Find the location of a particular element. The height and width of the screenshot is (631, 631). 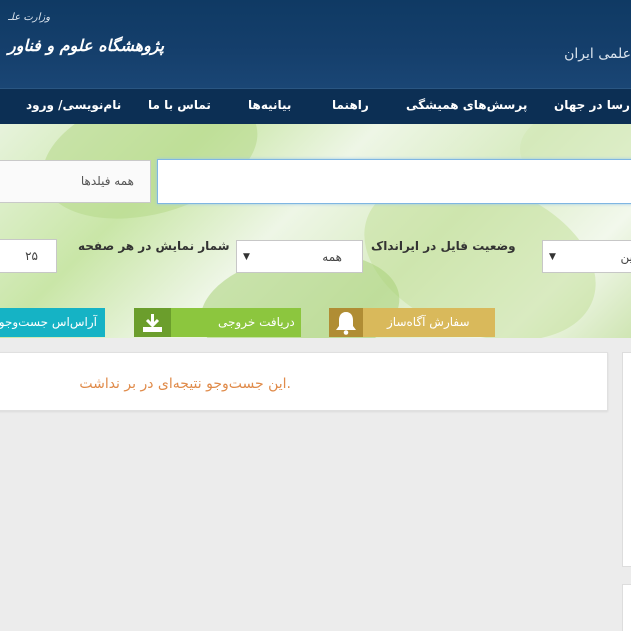

nav-item-guide: راهنما is located at coordinates (350, 105).